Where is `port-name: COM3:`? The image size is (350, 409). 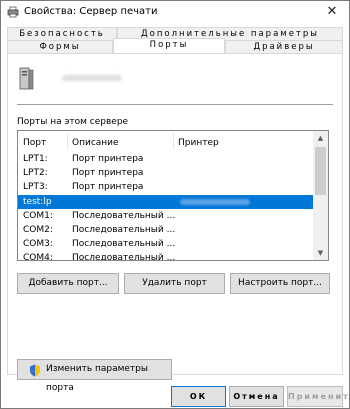
port-name: COM3: is located at coordinates (38, 244).